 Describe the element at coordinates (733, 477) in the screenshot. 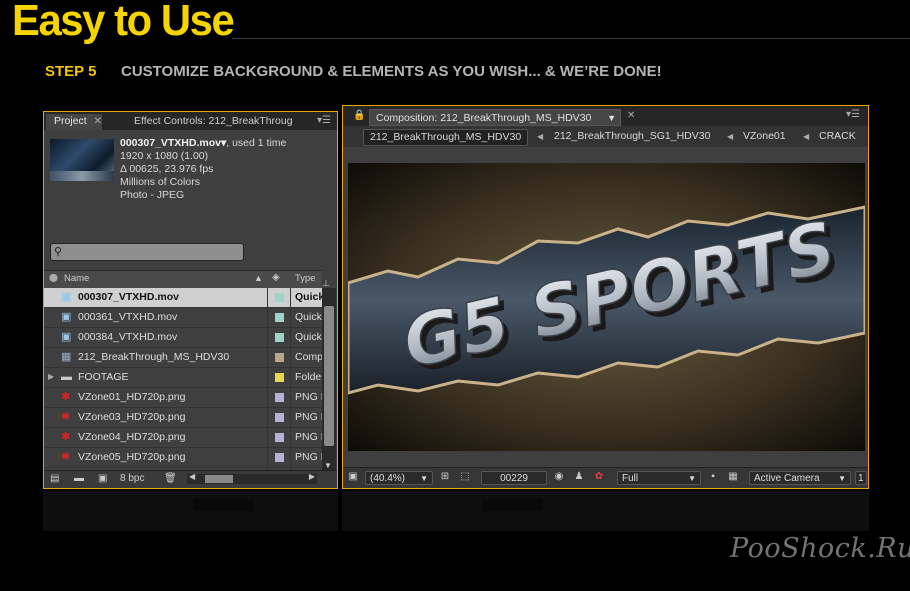

I see `transparency-grid-icon: ▦` at that location.